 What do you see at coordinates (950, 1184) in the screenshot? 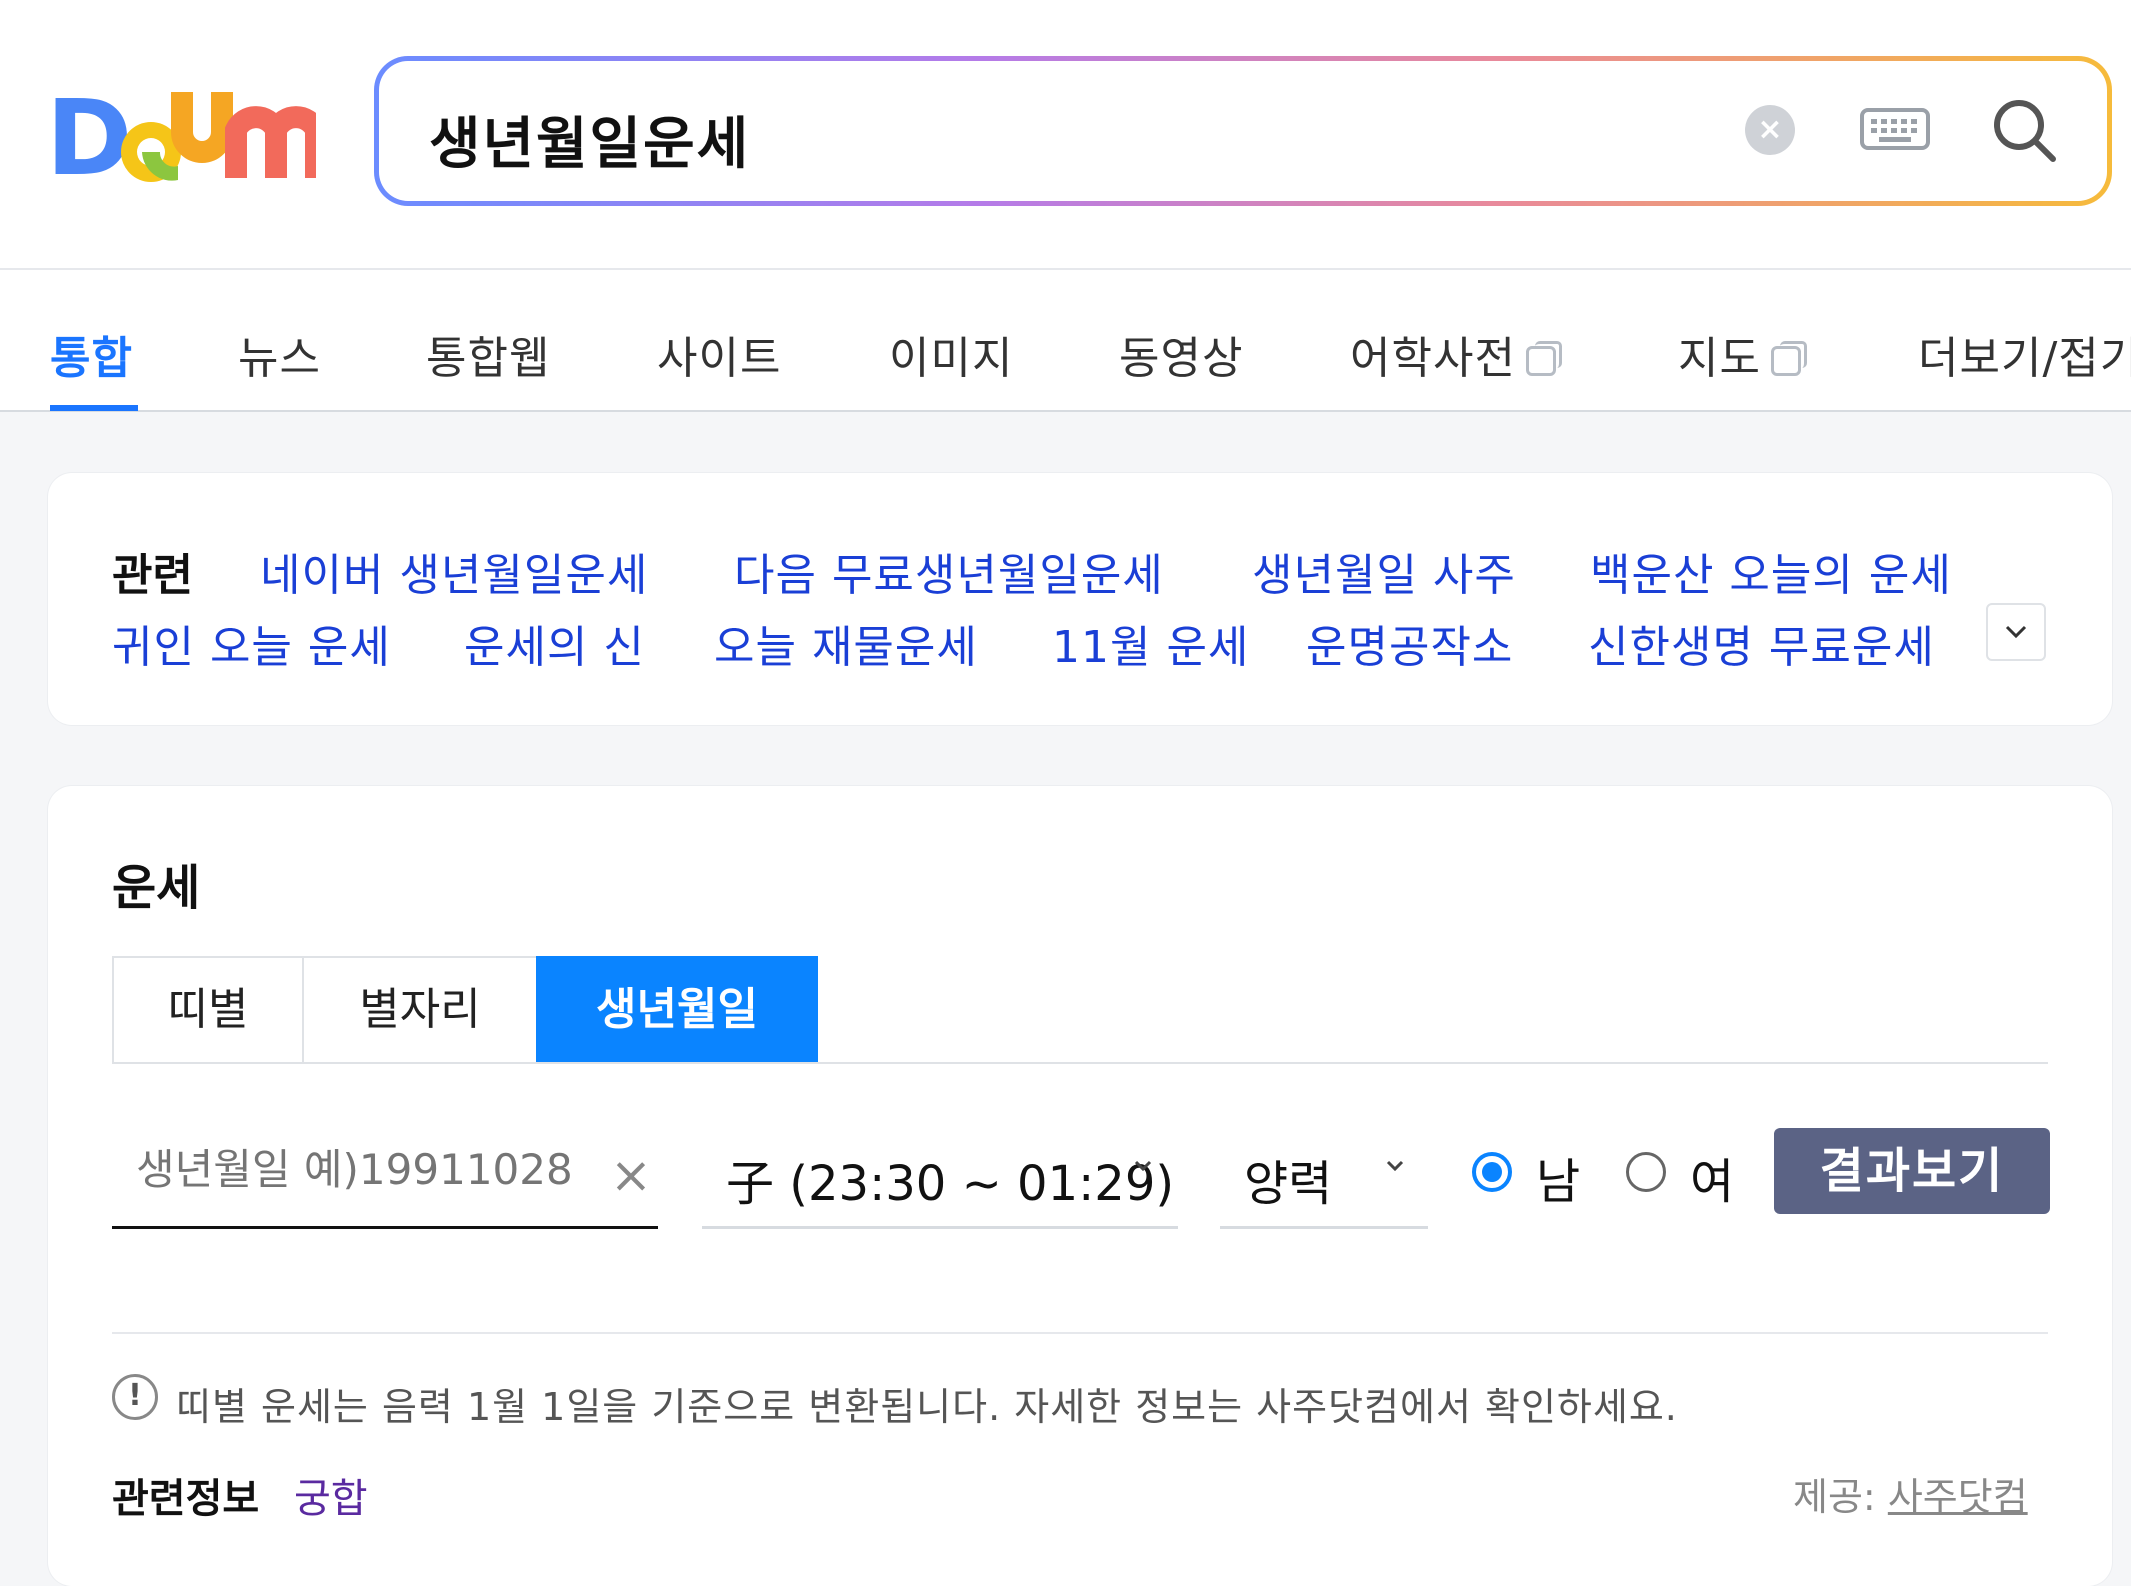
I see `birth-time-value: 子 (23:30 ~ 01:29)` at bounding box center [950, 1184].